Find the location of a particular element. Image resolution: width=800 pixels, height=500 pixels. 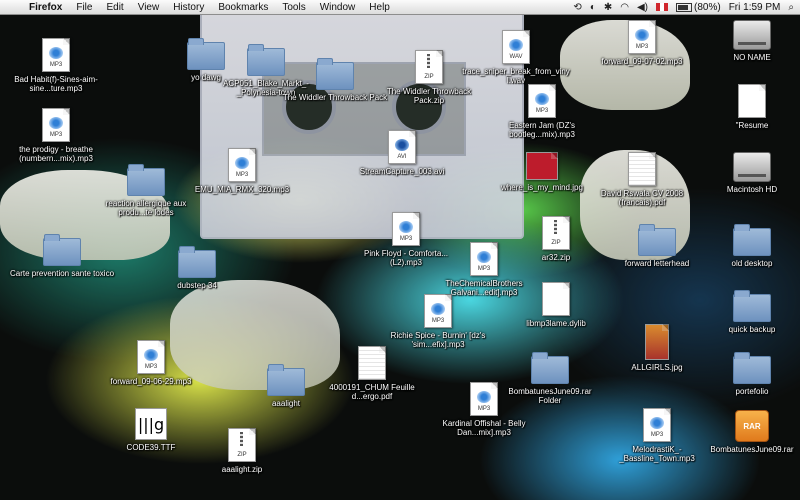

desktop-icon: ZIP aaalight.zip is located at coordinates (242, 451).